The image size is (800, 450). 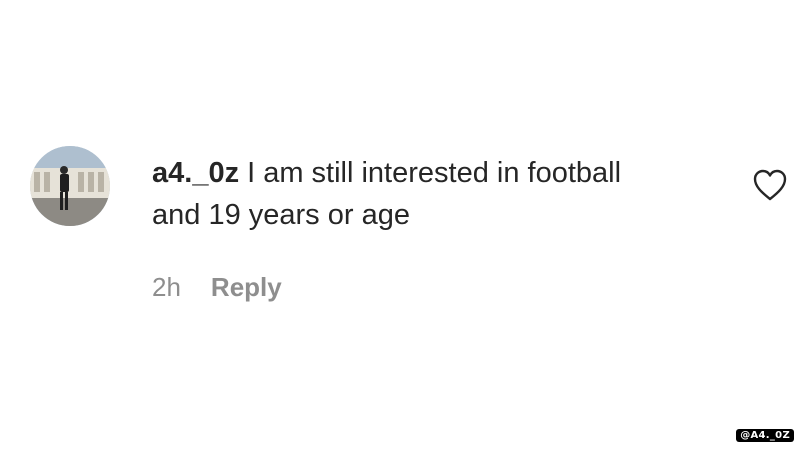 I want to click on comment-meta: 2h Reply, so click(x=217, y=287).